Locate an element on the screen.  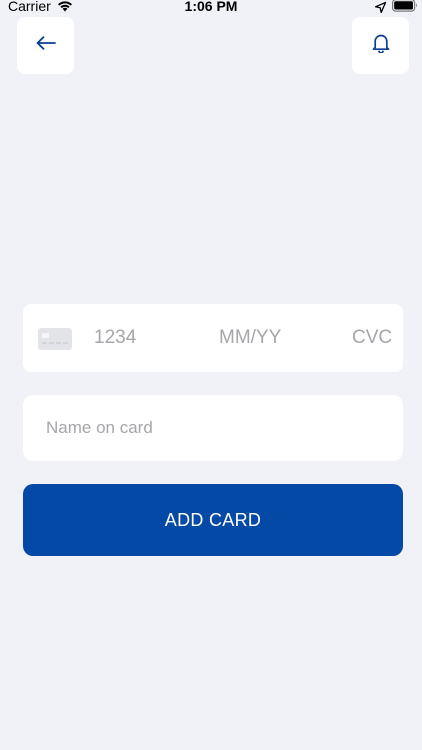
arrow-left-icon is located at coordinates (46, 45).